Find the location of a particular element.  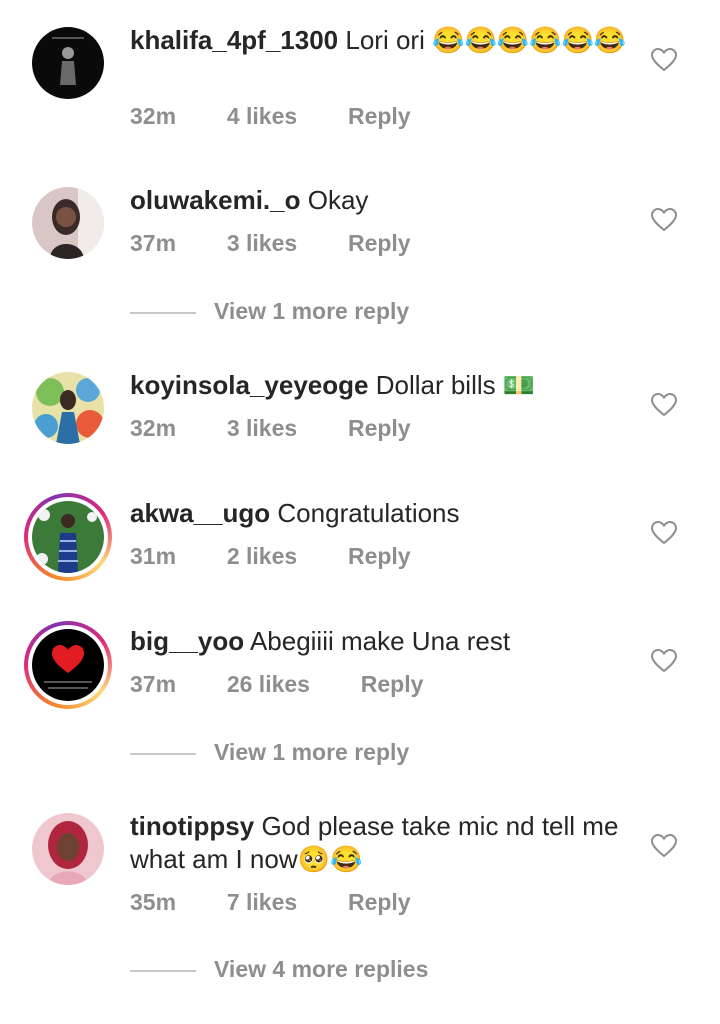

comment-text: oluwakemi._o Okay is located at coordinates (380, 200).